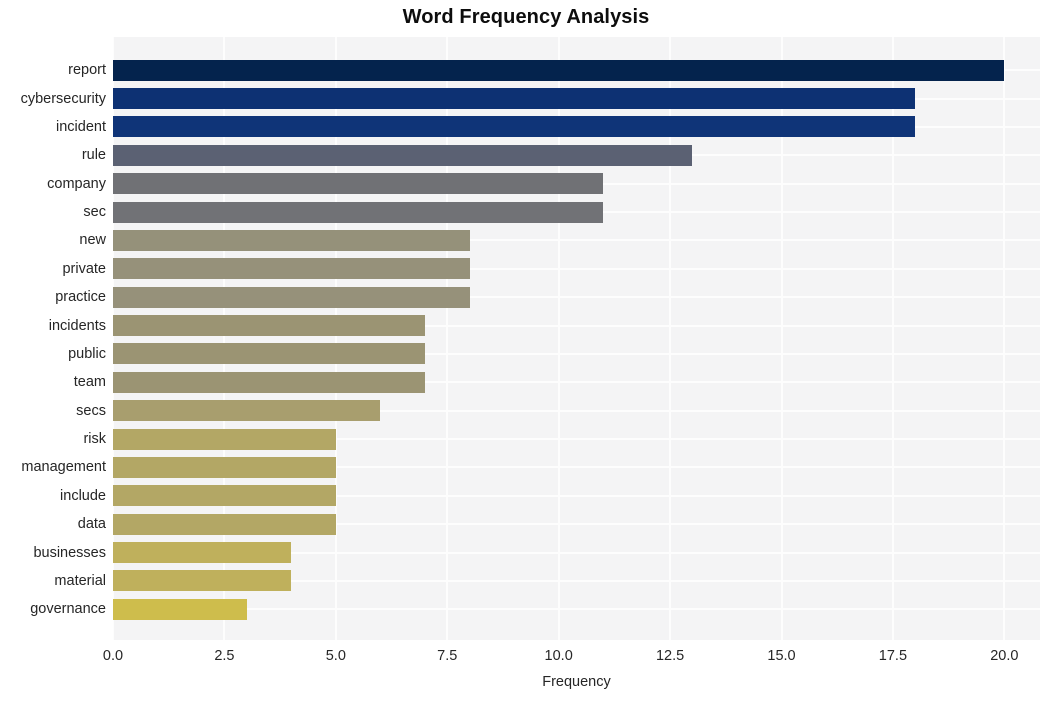 The height and width of the screenshot is (701, 1052). I want to click on y-axis-tick-label: management, so click(63, 467).